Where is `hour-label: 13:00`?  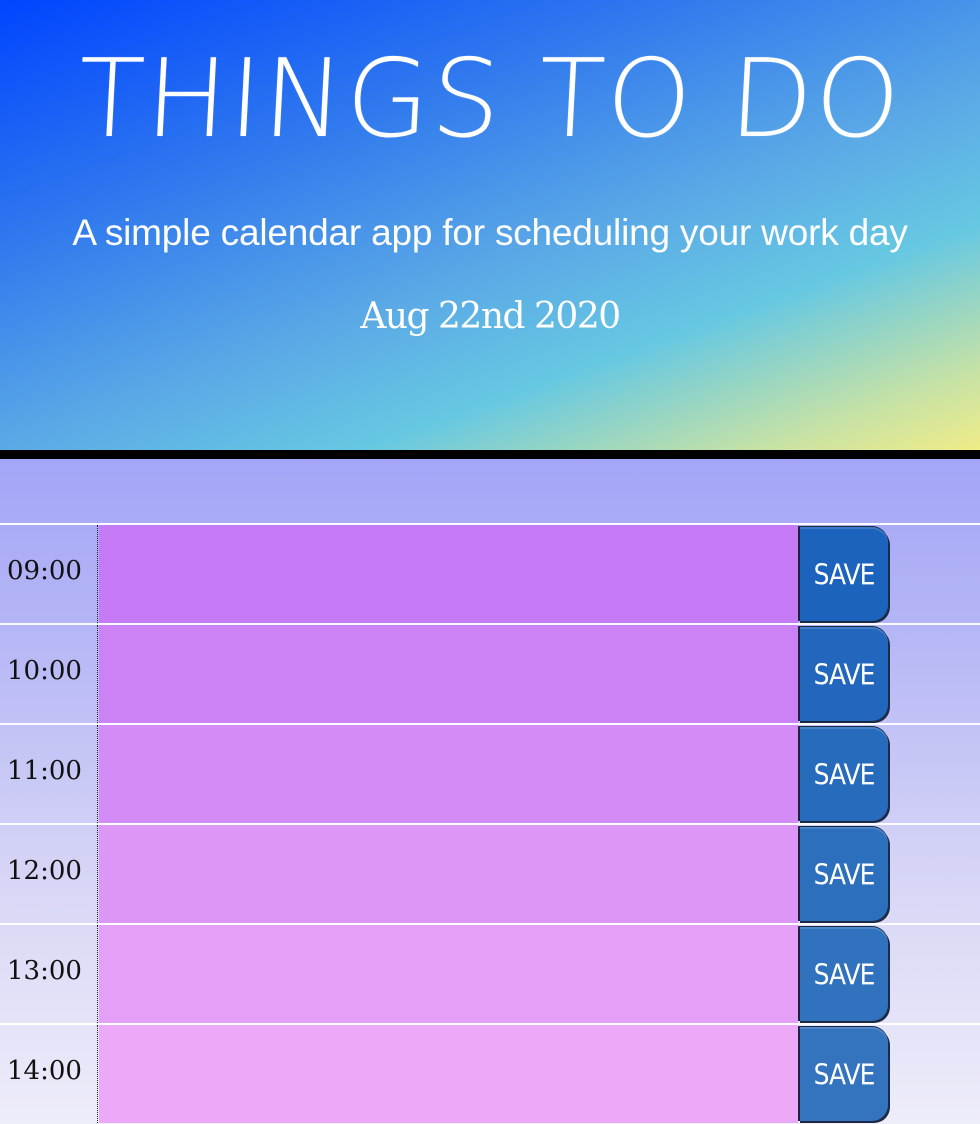
hour-label: 13:00 is located at coordinates (49, 974).